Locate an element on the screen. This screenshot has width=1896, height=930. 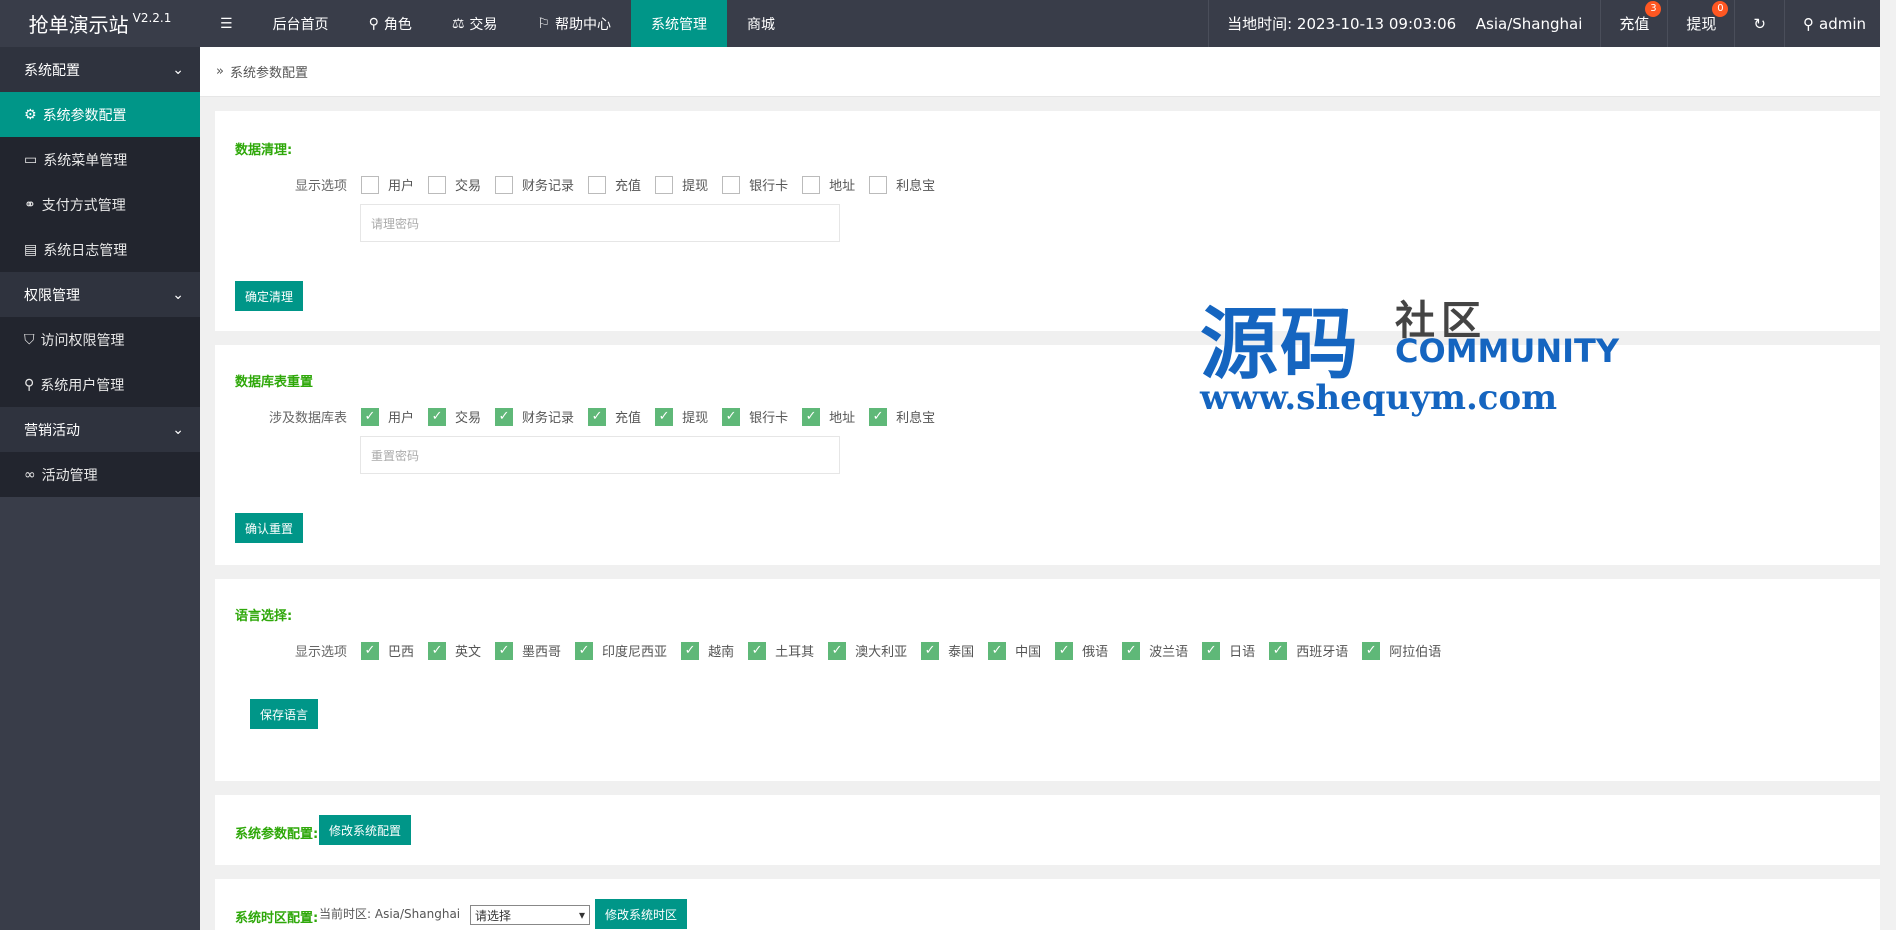
sidebar-item-user-manage: ⚲ 系统用户管理 is located at coordinates (100, 384).